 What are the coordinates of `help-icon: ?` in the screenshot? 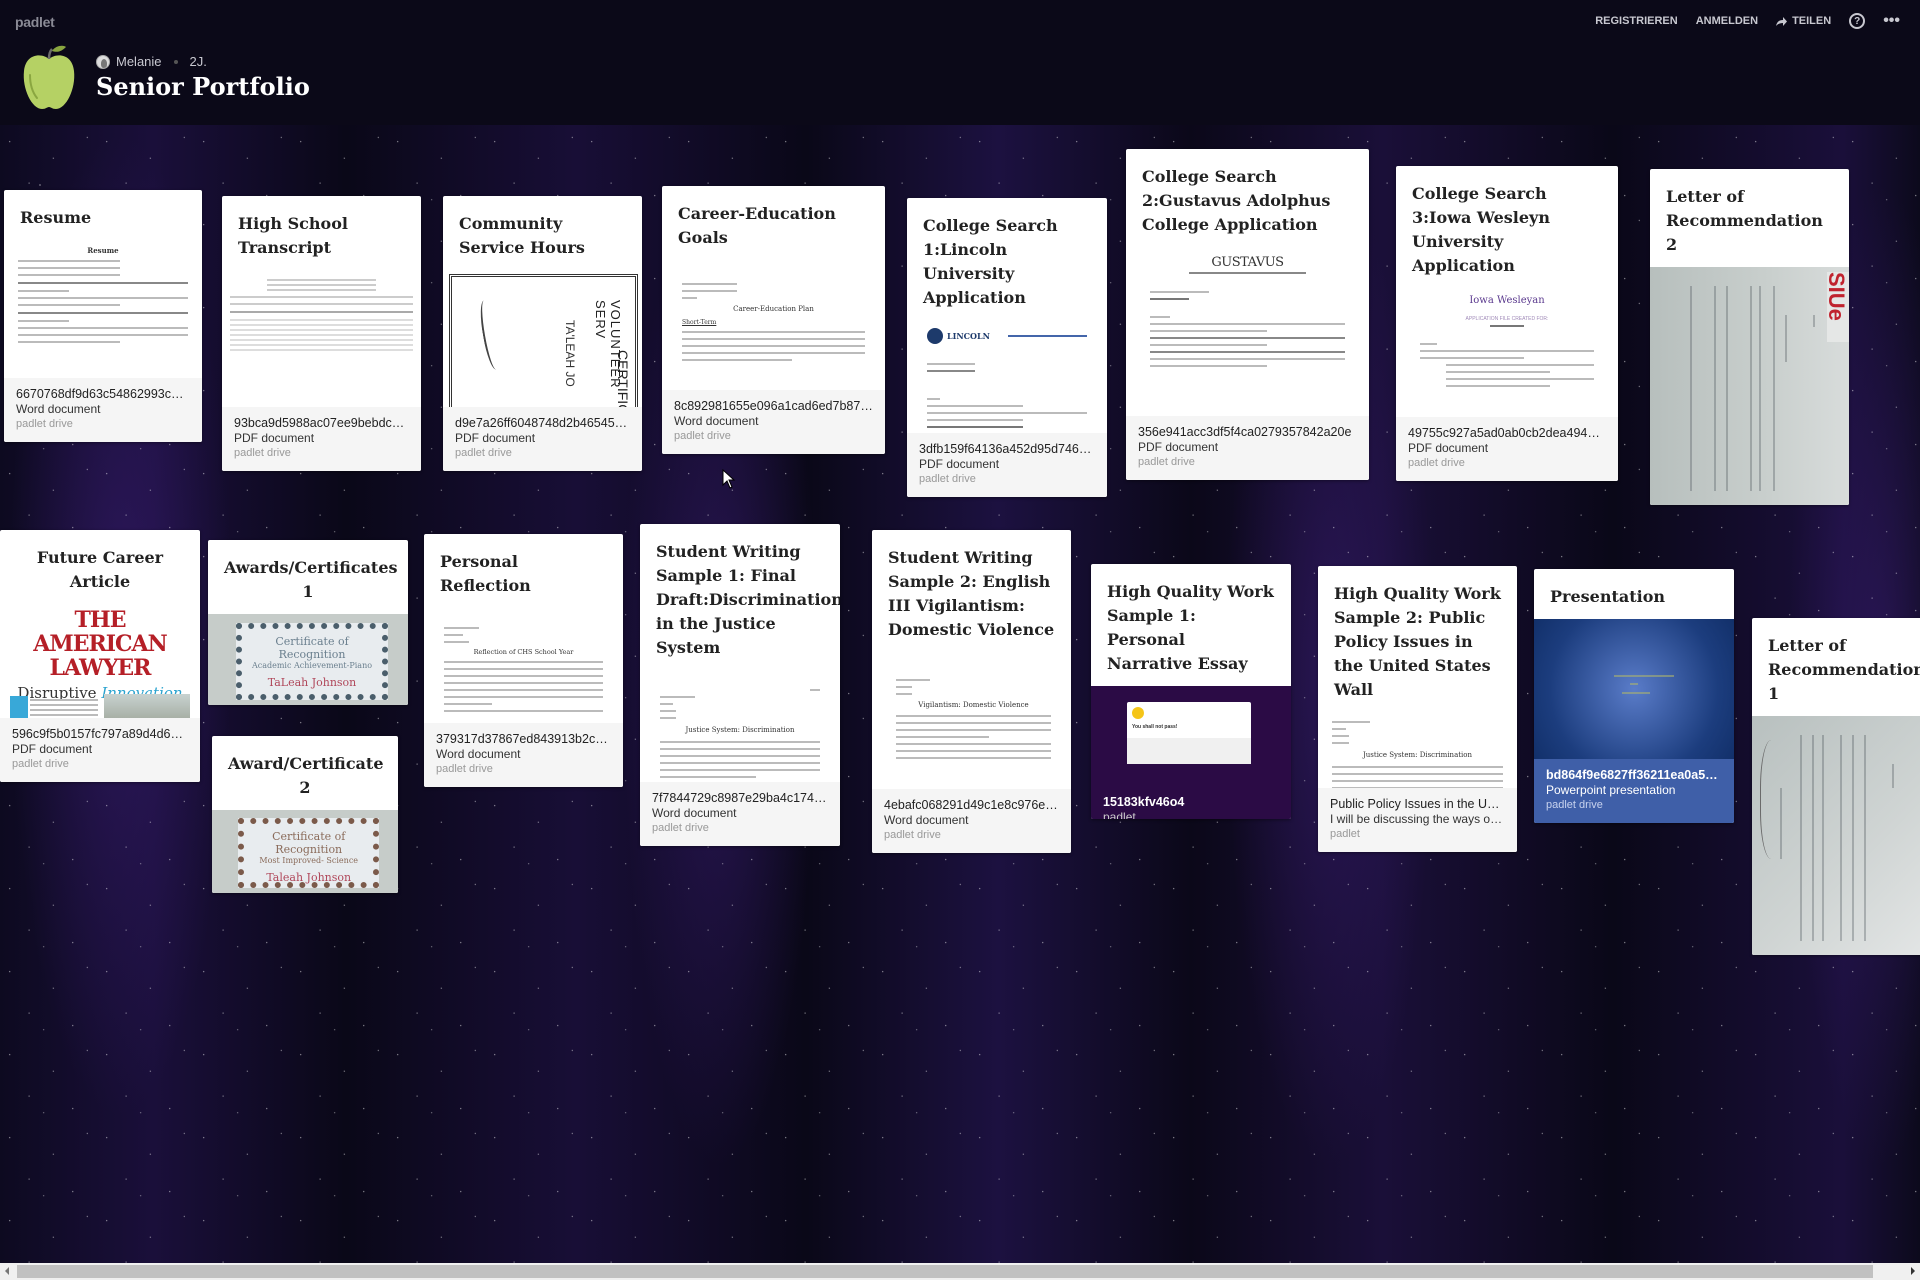 It's located at (1857, 21).